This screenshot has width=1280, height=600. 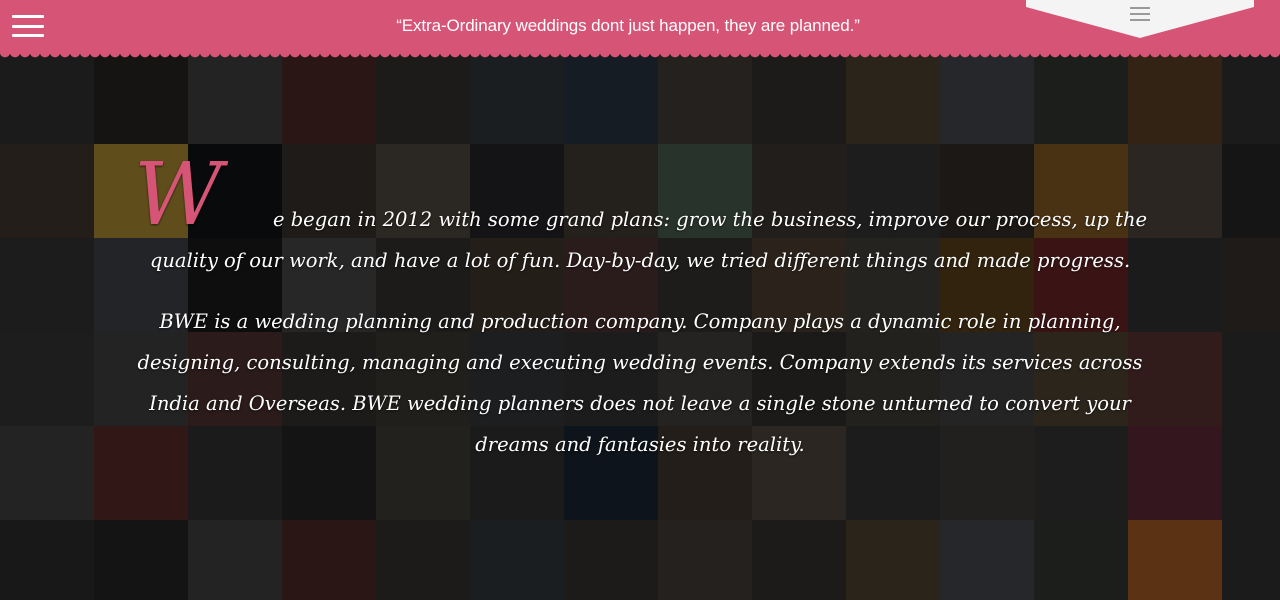 What do you see at coordinates (640, 56) in the screenshot?
I see `header-scalloped-edge` at bounding box center [640, 56].